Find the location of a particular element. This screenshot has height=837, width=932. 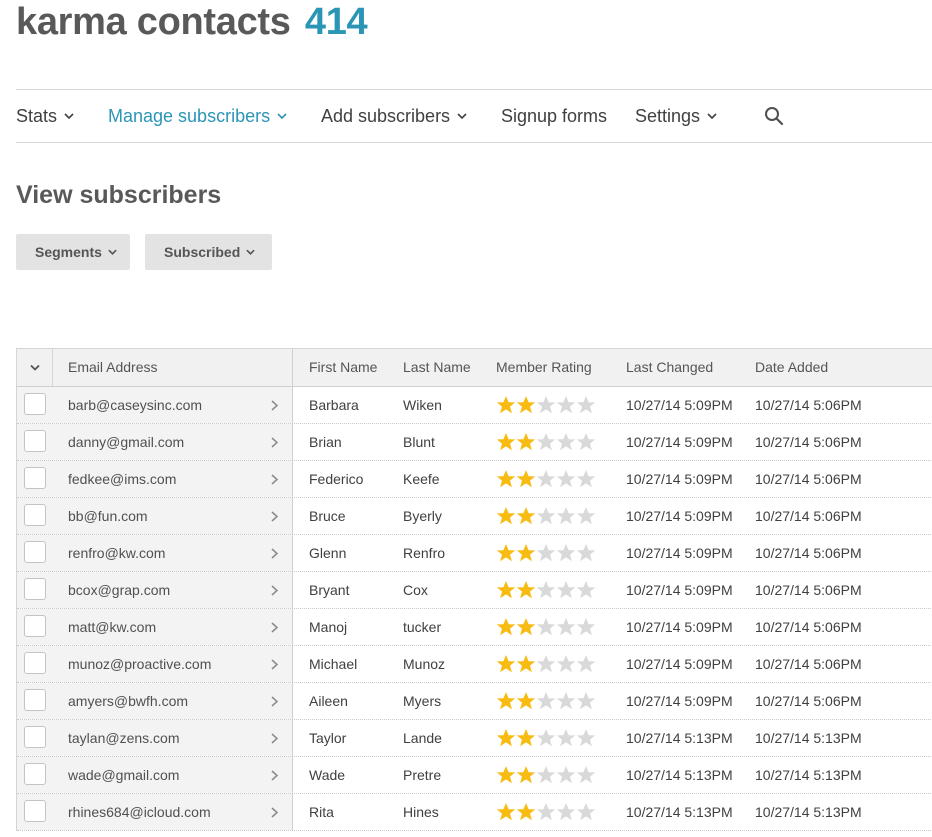

column-header-member-rating: Member Rating is located at coordinates (544, 367).